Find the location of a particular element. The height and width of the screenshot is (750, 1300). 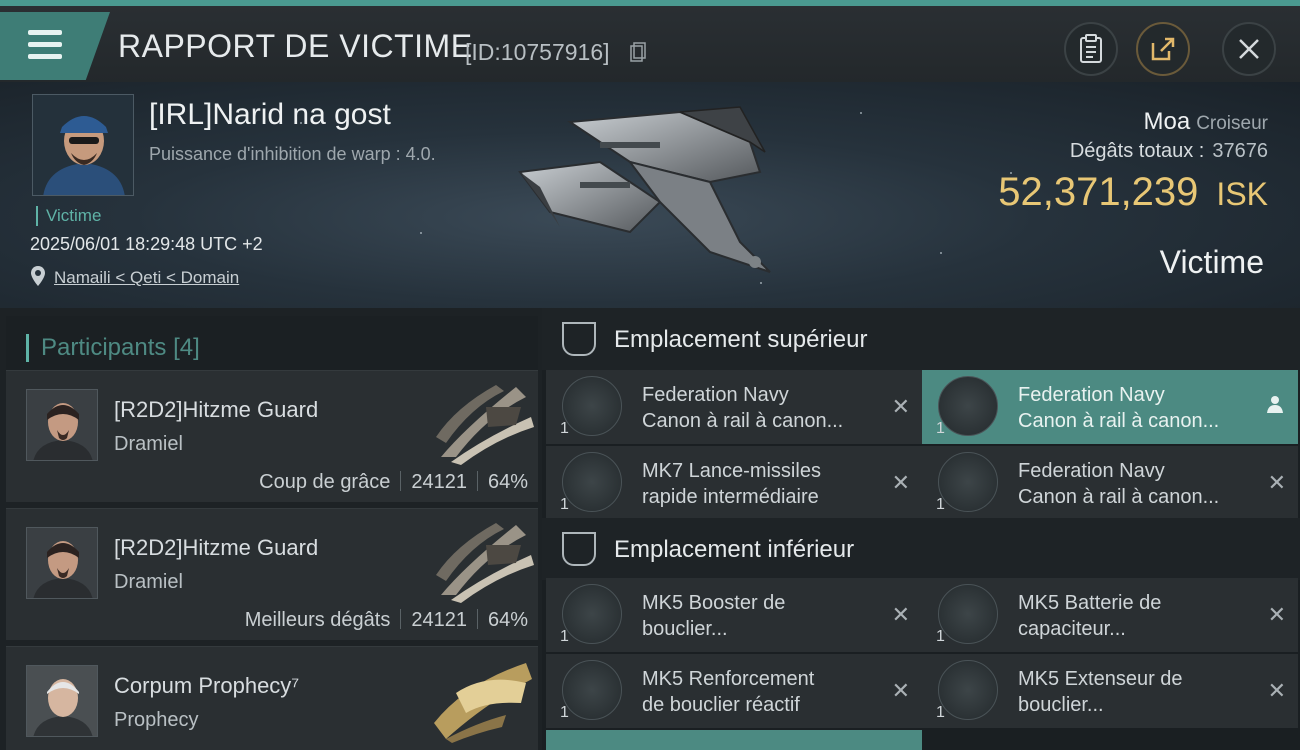

pilot-portrait-icon is located at coordinates (62, 563).